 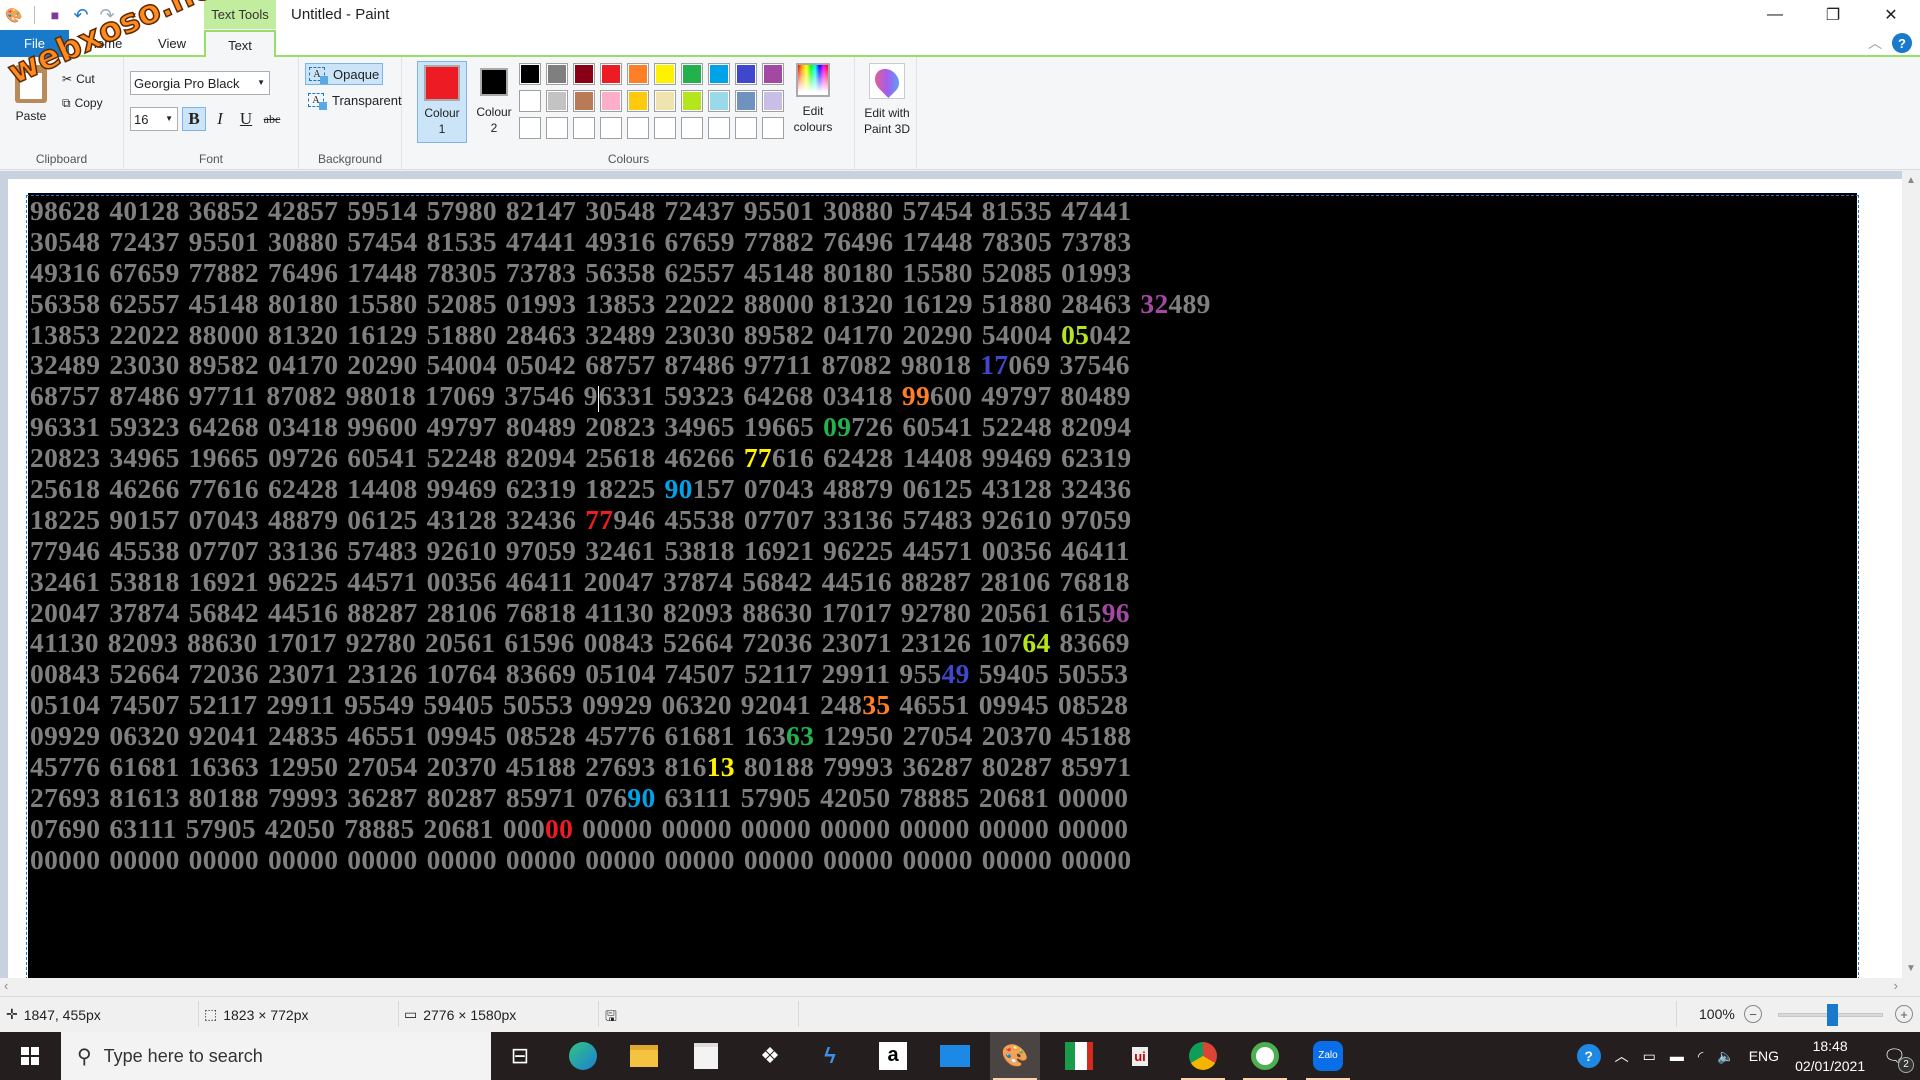 I want to click on help-tips-icon: ?, so click(x=1588, y=1056).